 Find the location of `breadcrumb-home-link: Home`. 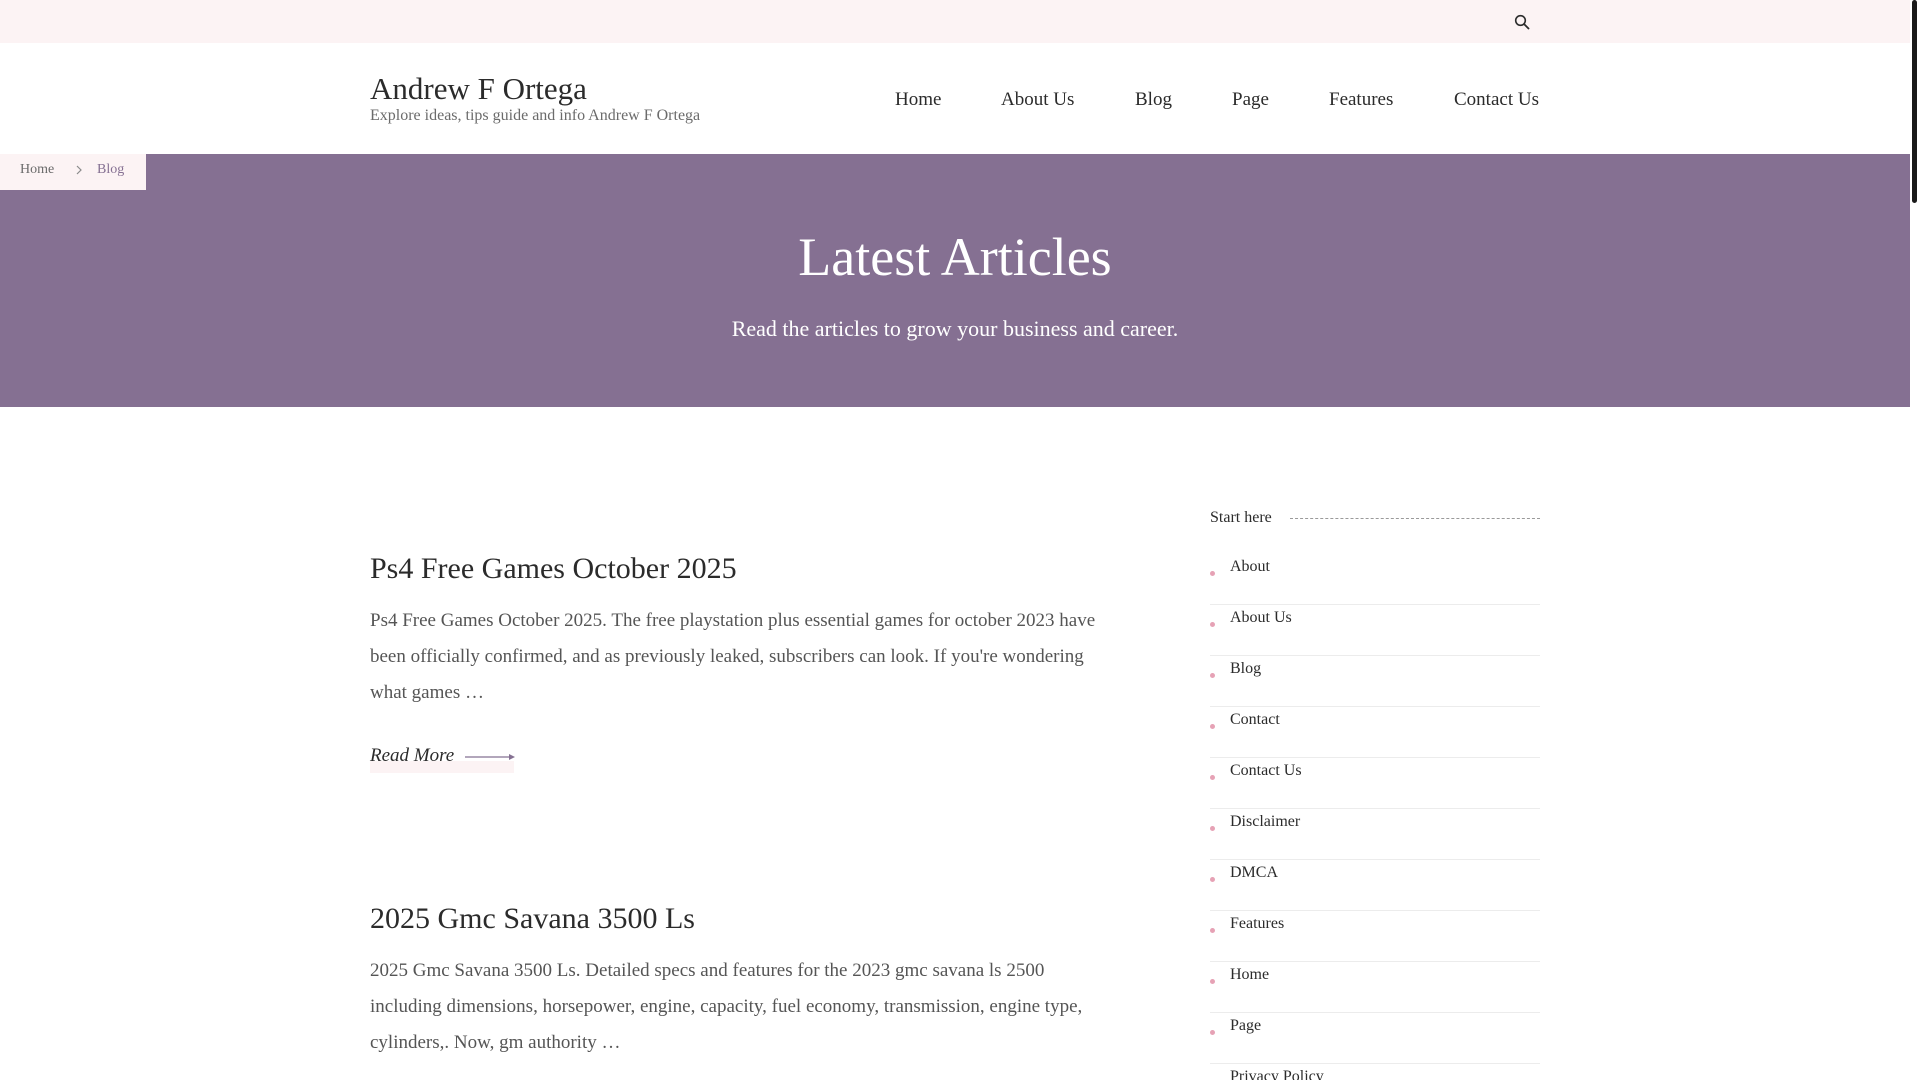

breadcrumb-home-link: Home is located at coordinates (37, 170).